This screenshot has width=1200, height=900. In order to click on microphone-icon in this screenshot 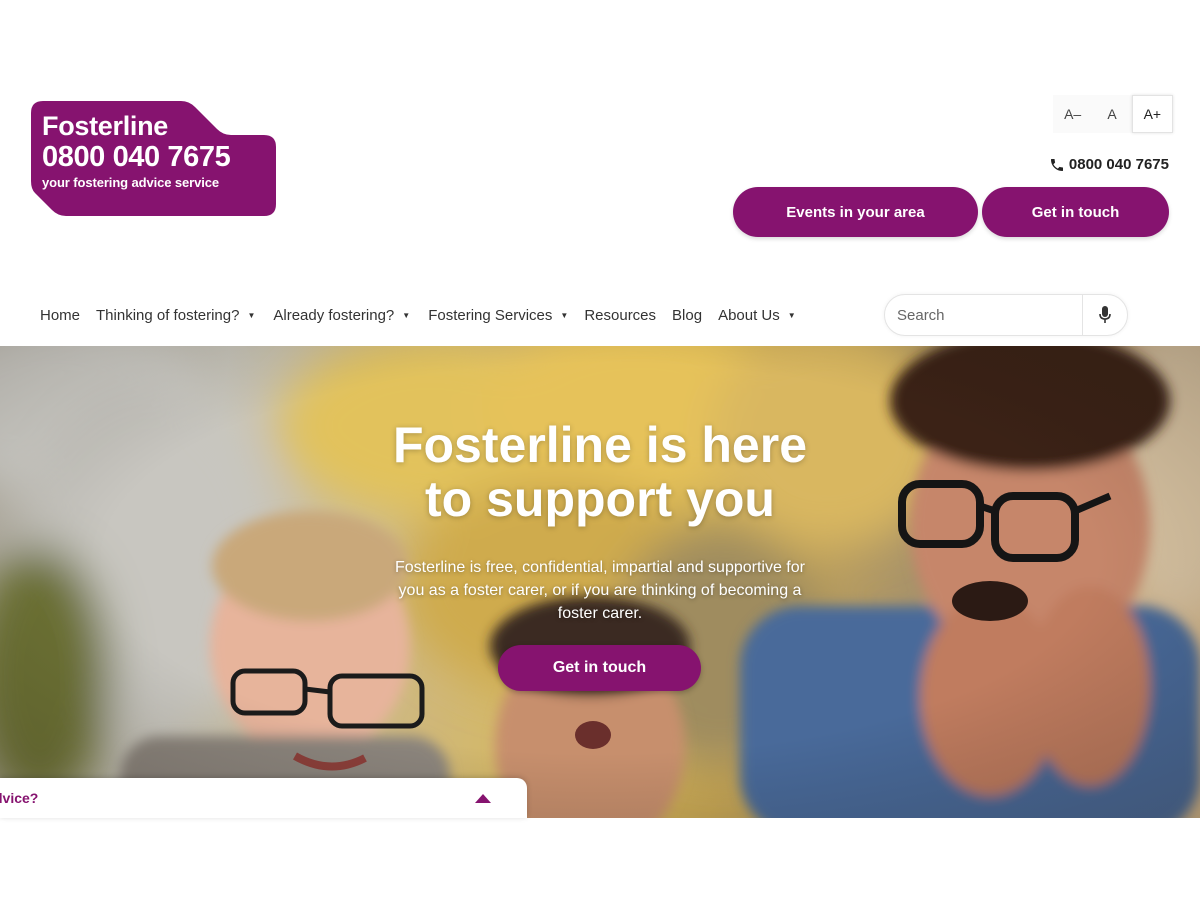, I will do `click(1105, 314)`.